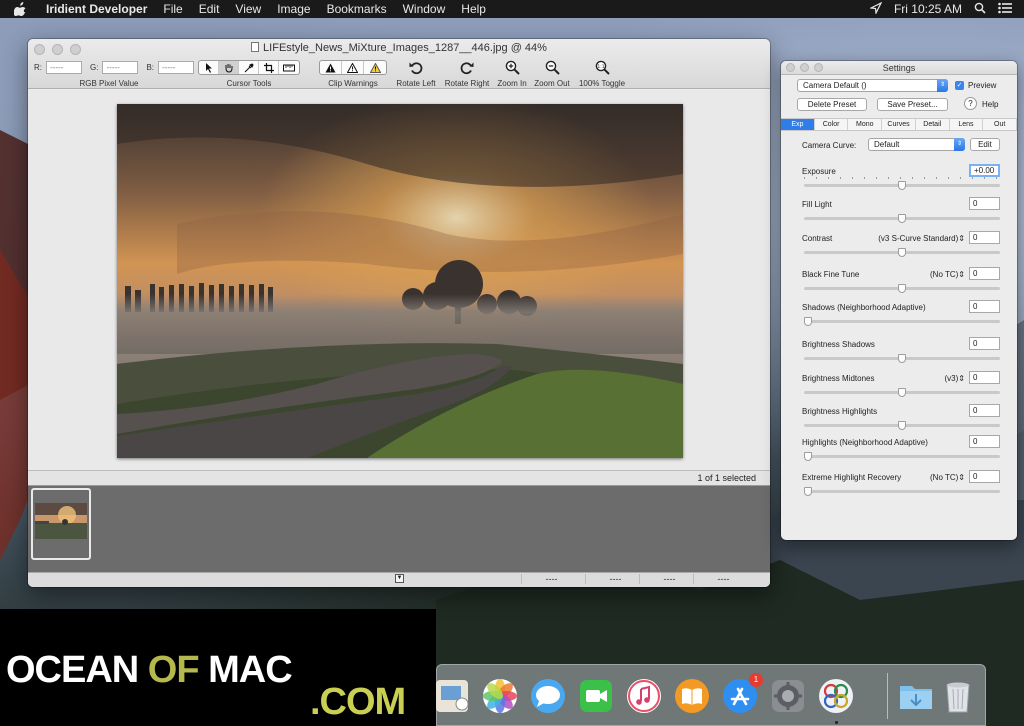  Describe the element at coordinates (984, 410) in the screenshot. I see `brightness-highlights-value-field: 0` at that location.